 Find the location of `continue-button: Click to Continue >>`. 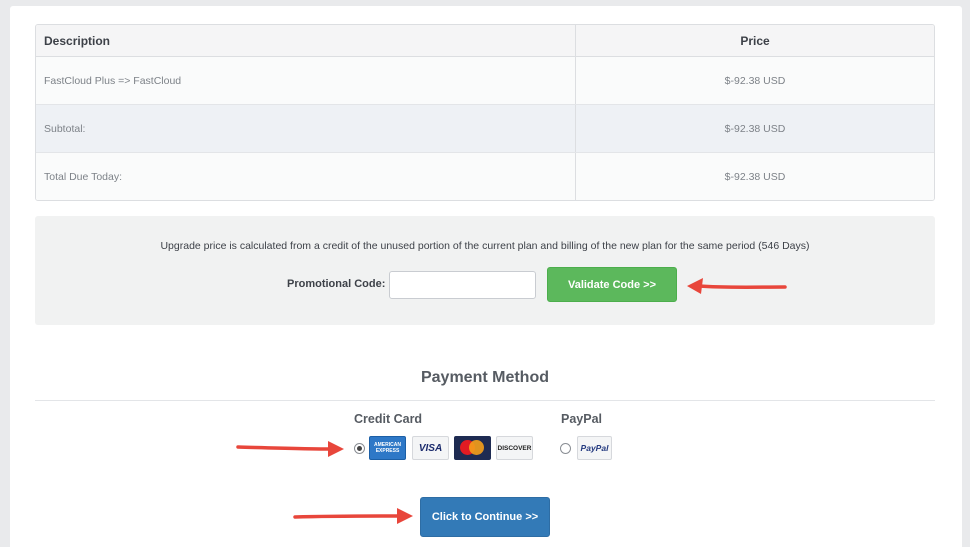

continue-button: Click to Continue >> is located at coordinates (485, 517).